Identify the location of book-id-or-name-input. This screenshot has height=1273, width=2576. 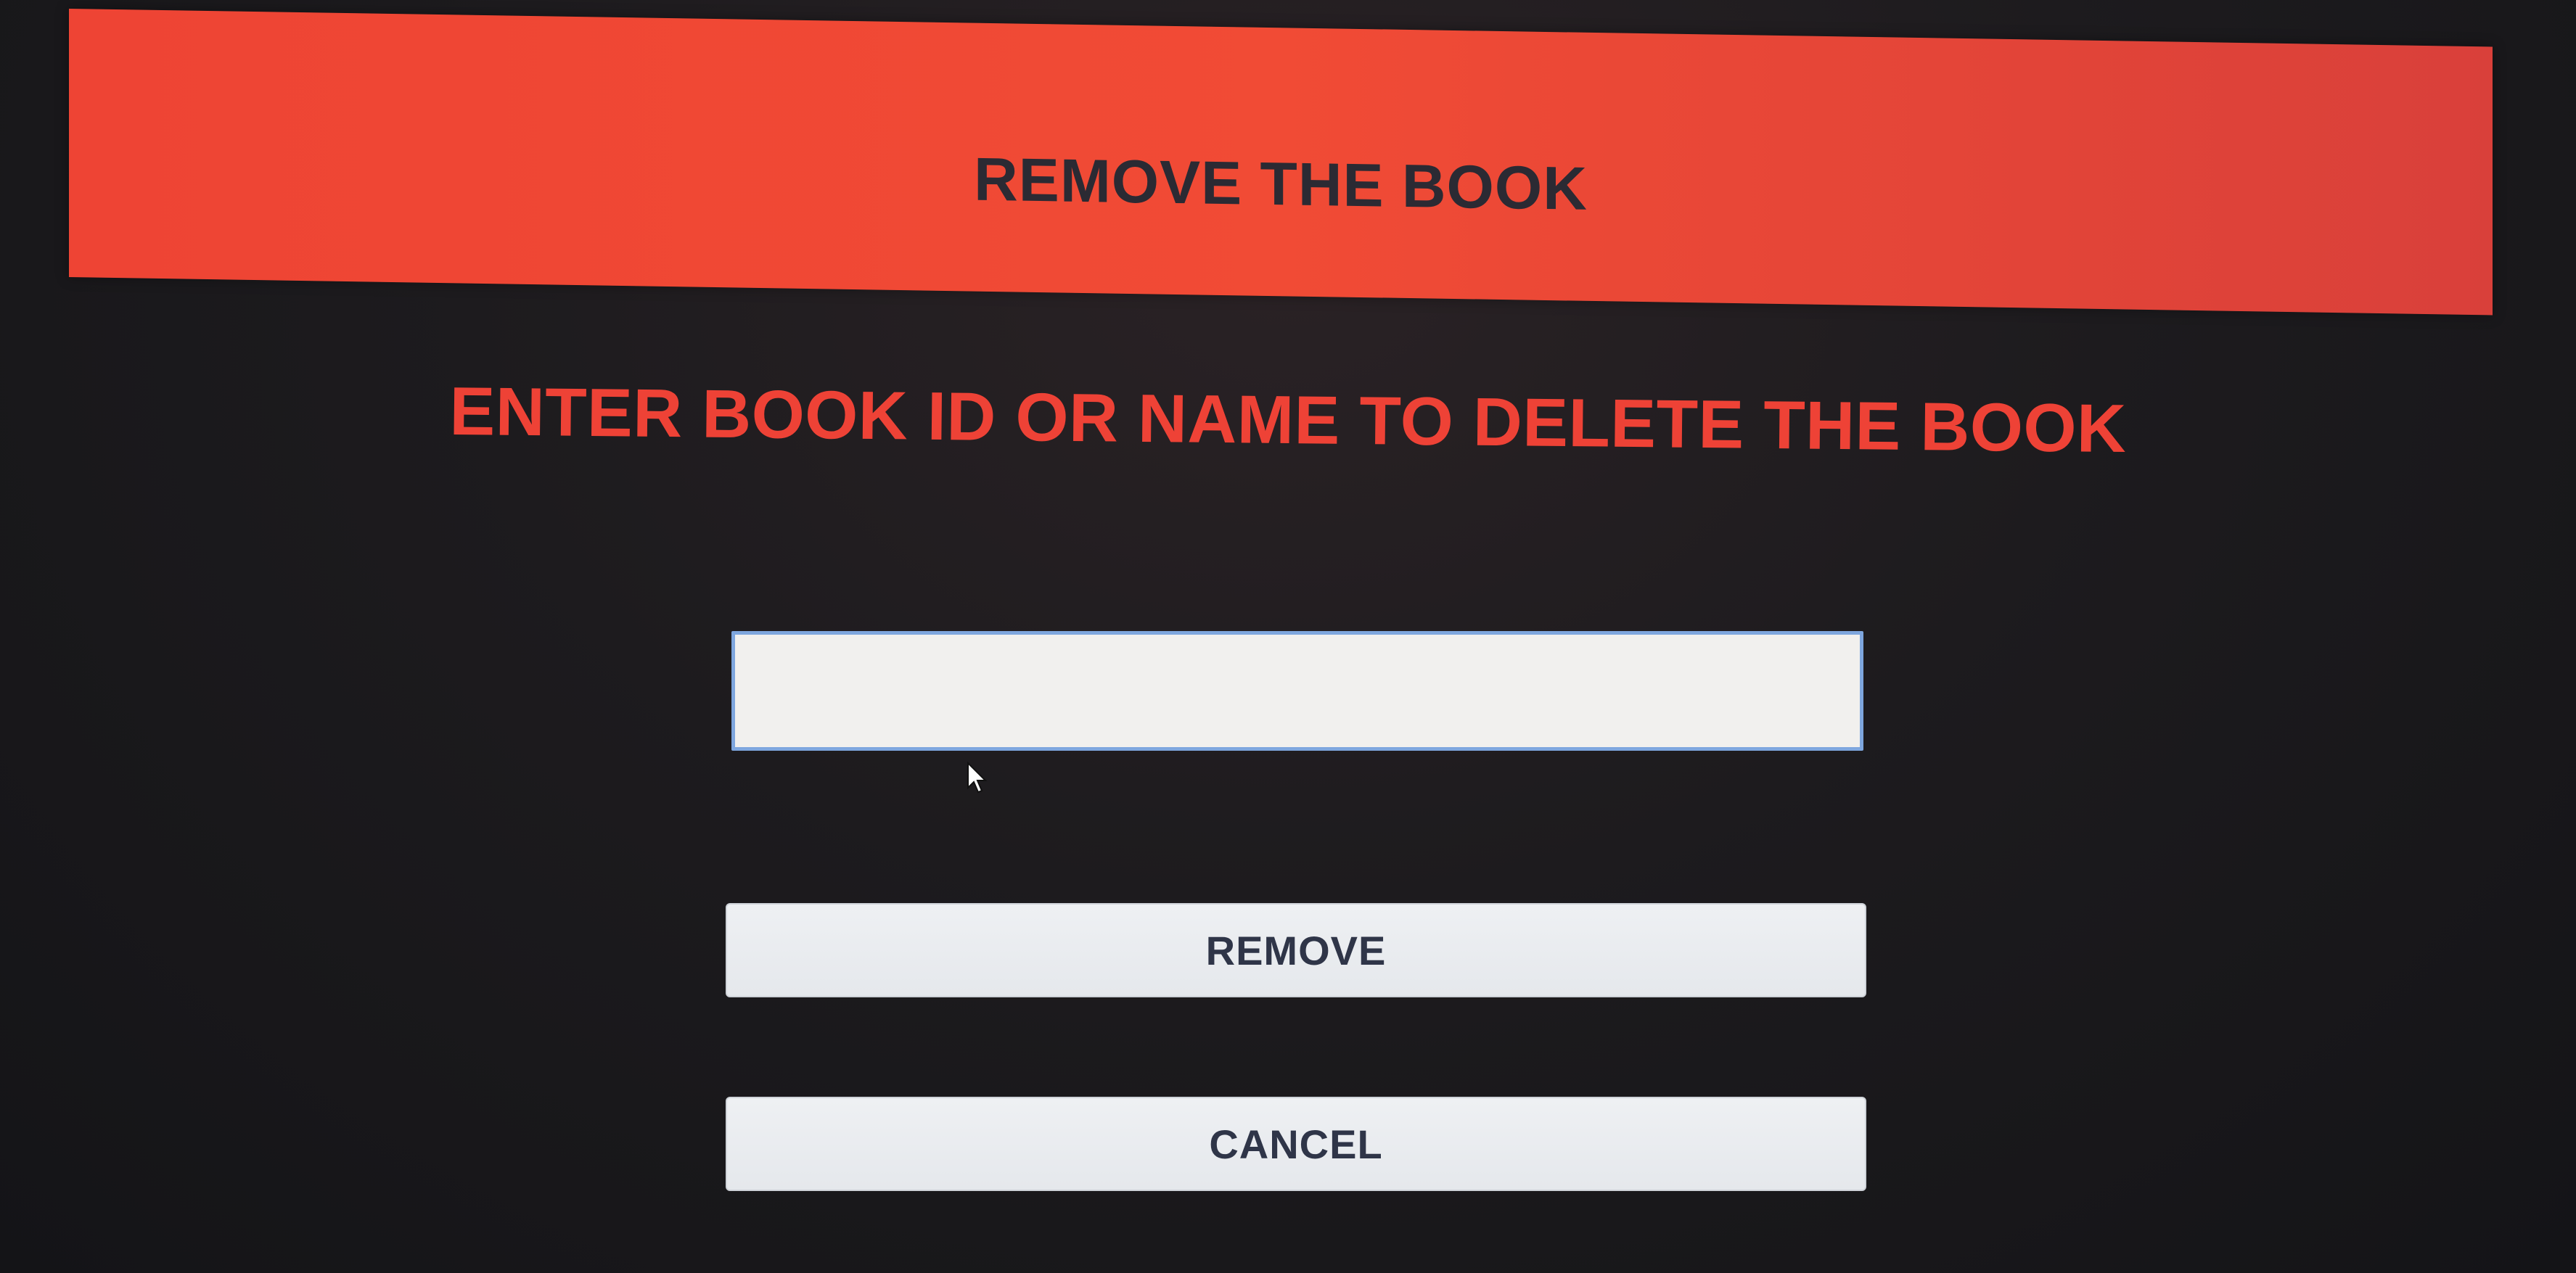
(1297, 691).